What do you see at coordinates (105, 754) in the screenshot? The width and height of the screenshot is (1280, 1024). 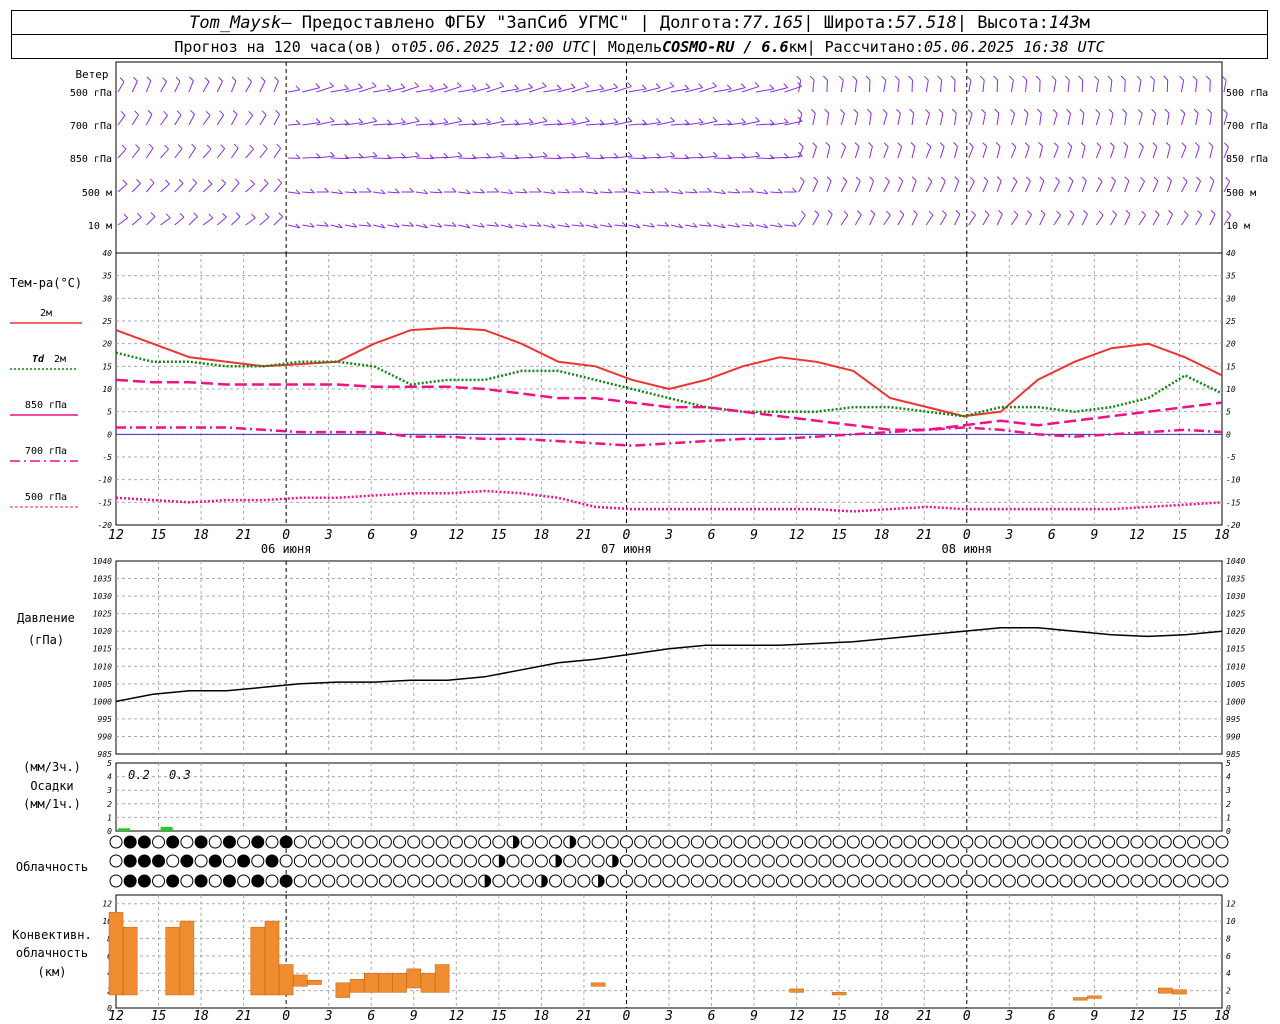 I see `pressure-ytick-left: 985` at bounding box center [105, 754].